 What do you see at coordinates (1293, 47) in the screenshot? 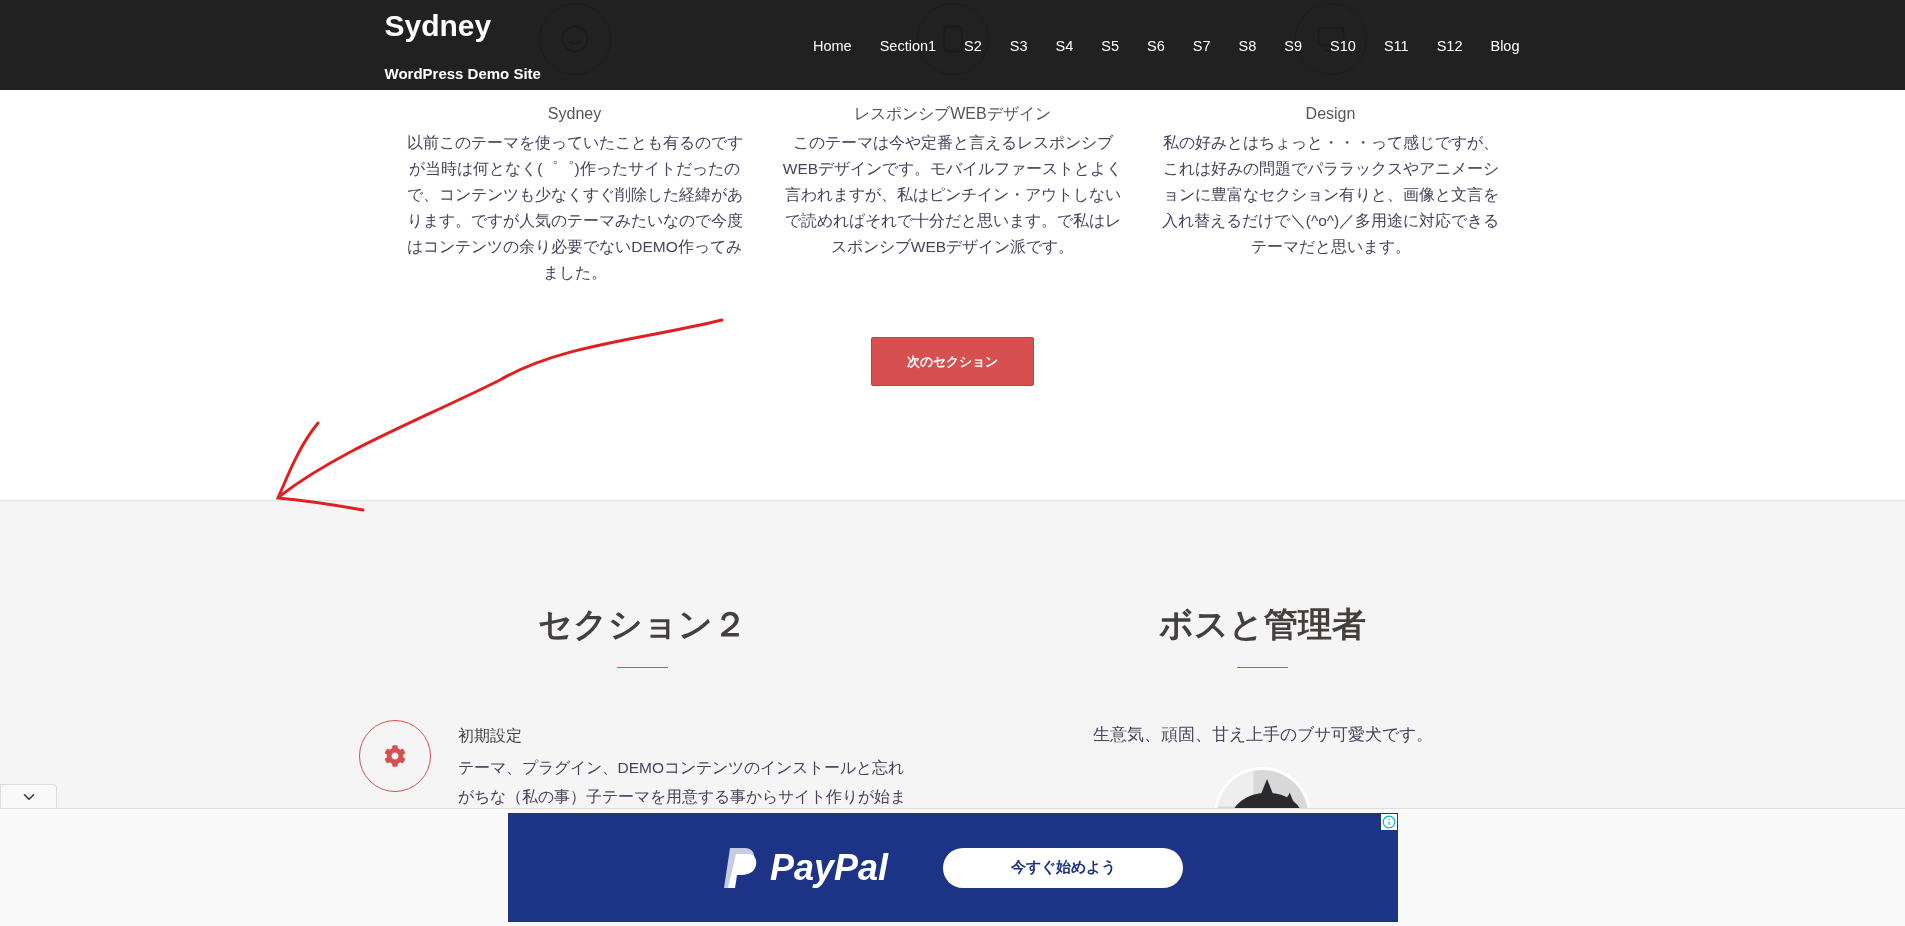
I see `nav-link: S9` at bounding box center [1293, 47].